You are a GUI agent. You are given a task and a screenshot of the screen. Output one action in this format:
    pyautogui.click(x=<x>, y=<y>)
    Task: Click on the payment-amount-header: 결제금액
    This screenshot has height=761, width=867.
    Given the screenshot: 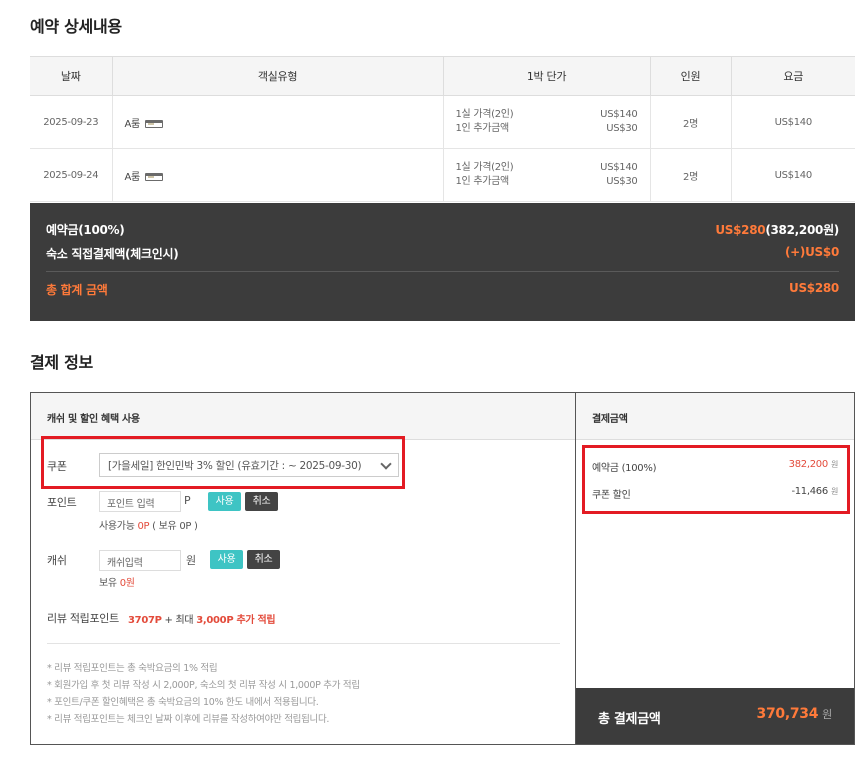 What is the action you would take?
    pyautogui.click(x=715, y=416)
    